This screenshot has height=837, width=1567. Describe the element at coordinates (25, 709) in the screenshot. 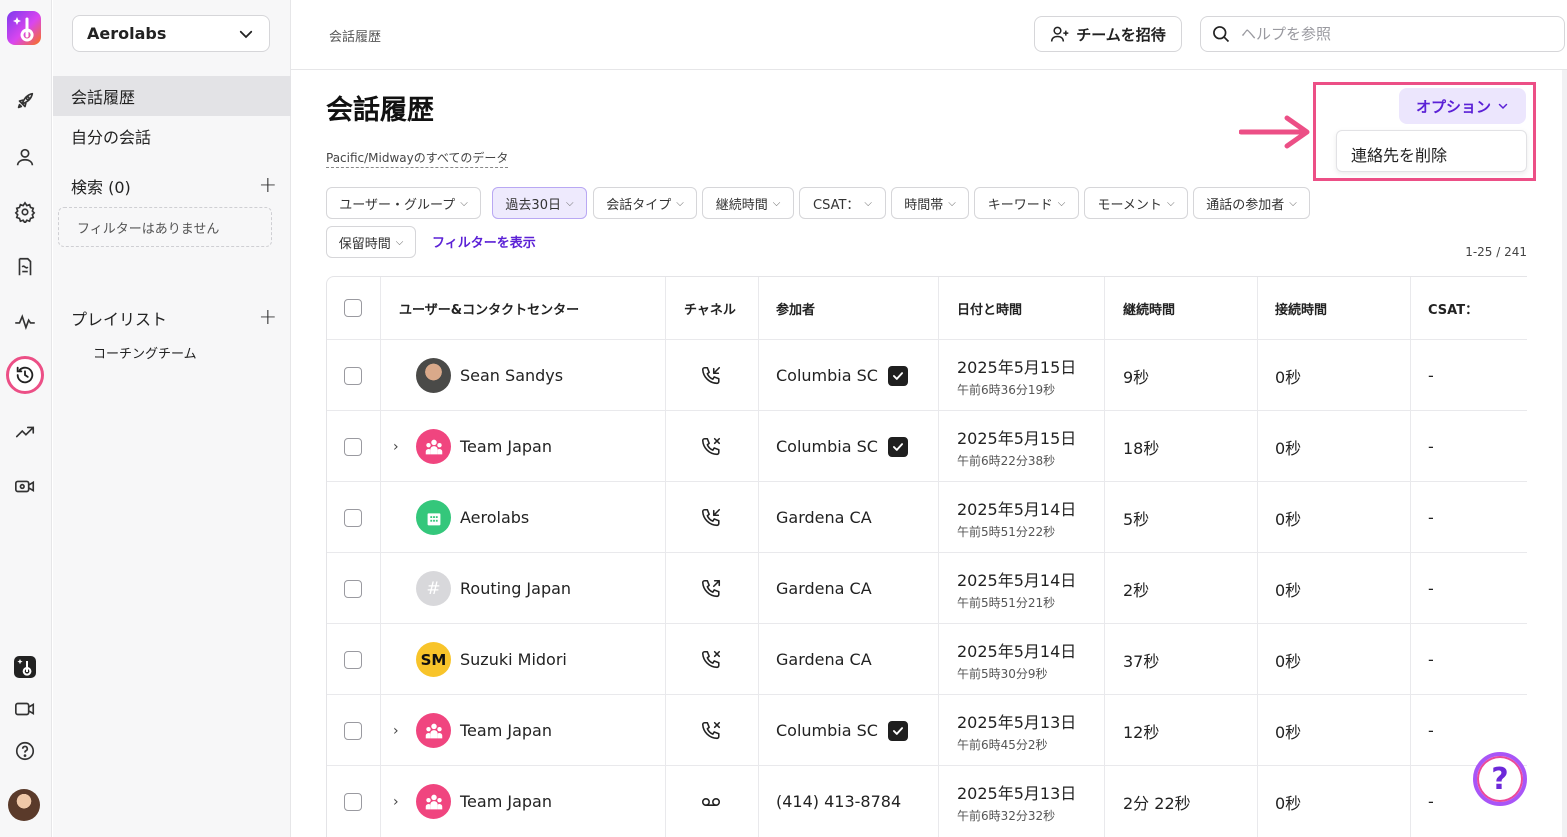

I see `video-camera-icon` at that location.